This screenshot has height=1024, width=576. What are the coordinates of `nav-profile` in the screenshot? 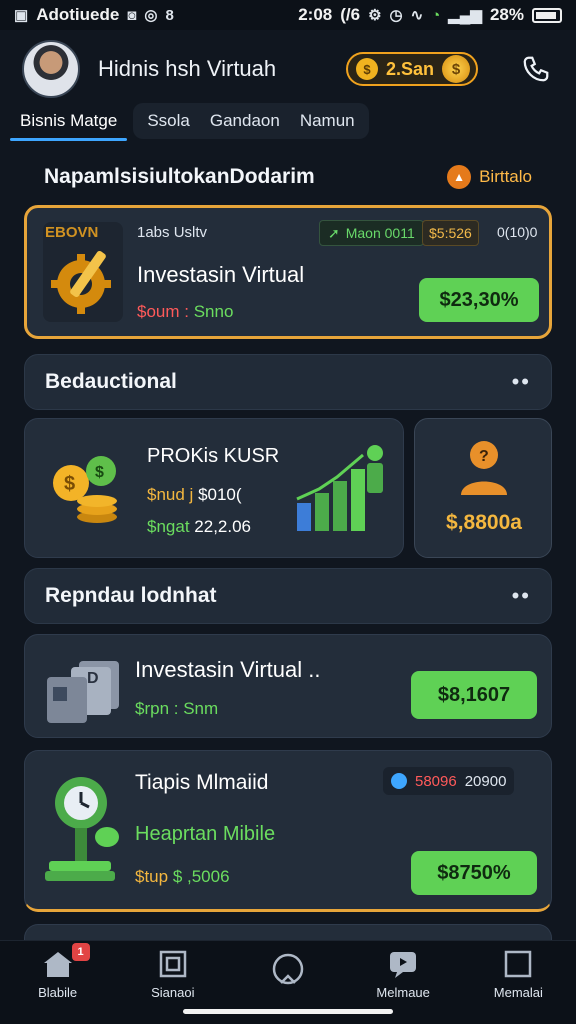 It's located at (288, 969).